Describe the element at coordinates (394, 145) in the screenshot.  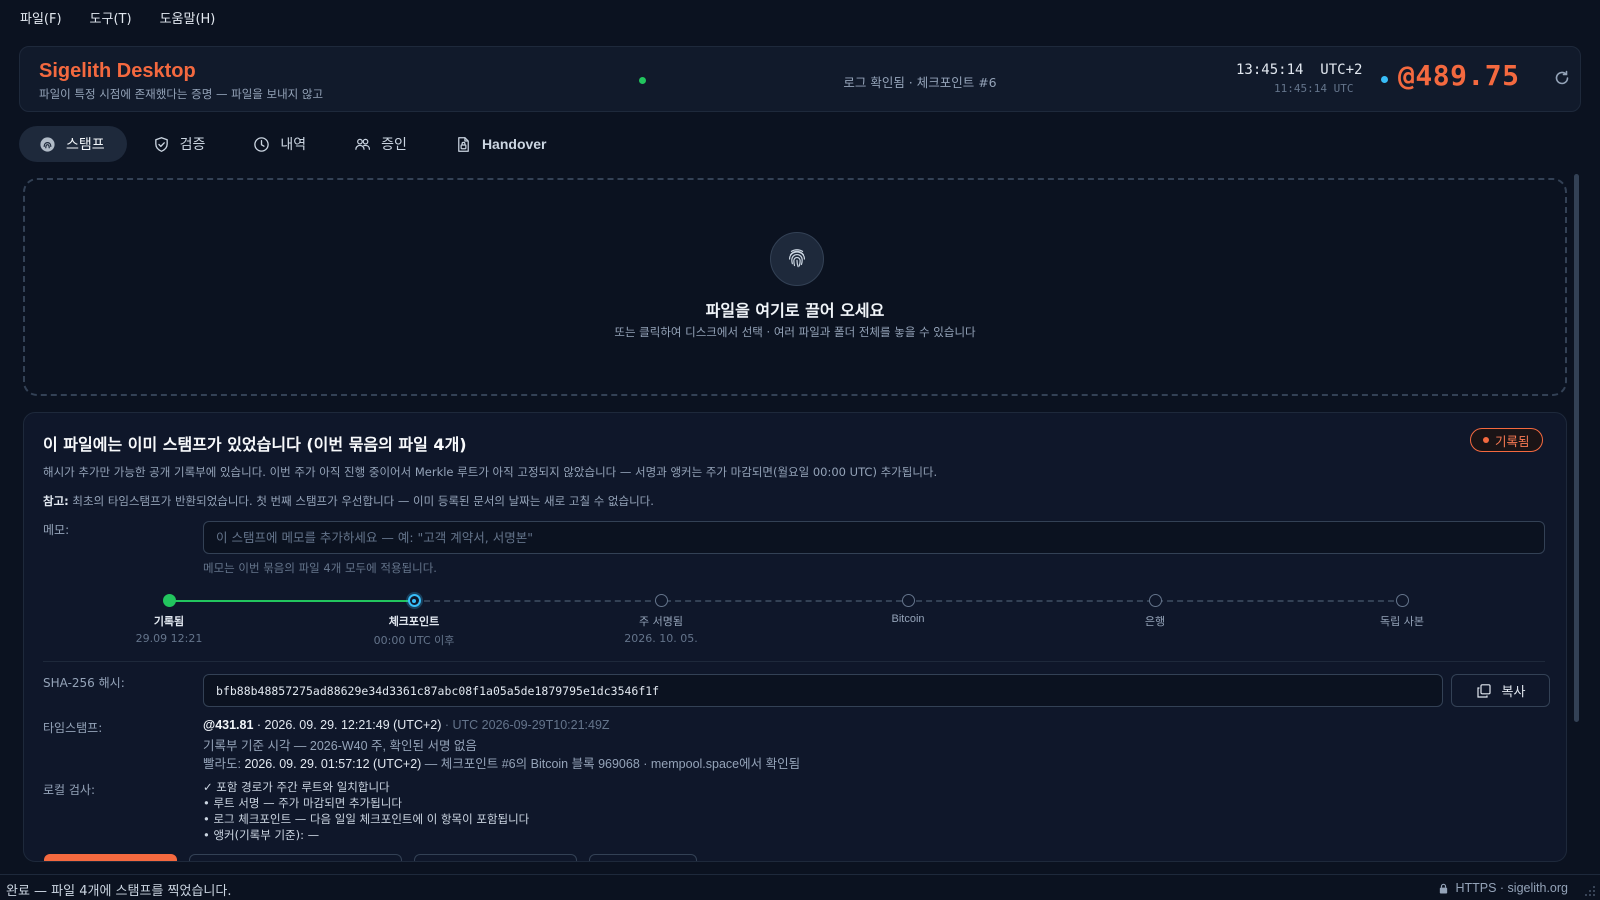
I see `tab-witness-label: 증인` at that location.